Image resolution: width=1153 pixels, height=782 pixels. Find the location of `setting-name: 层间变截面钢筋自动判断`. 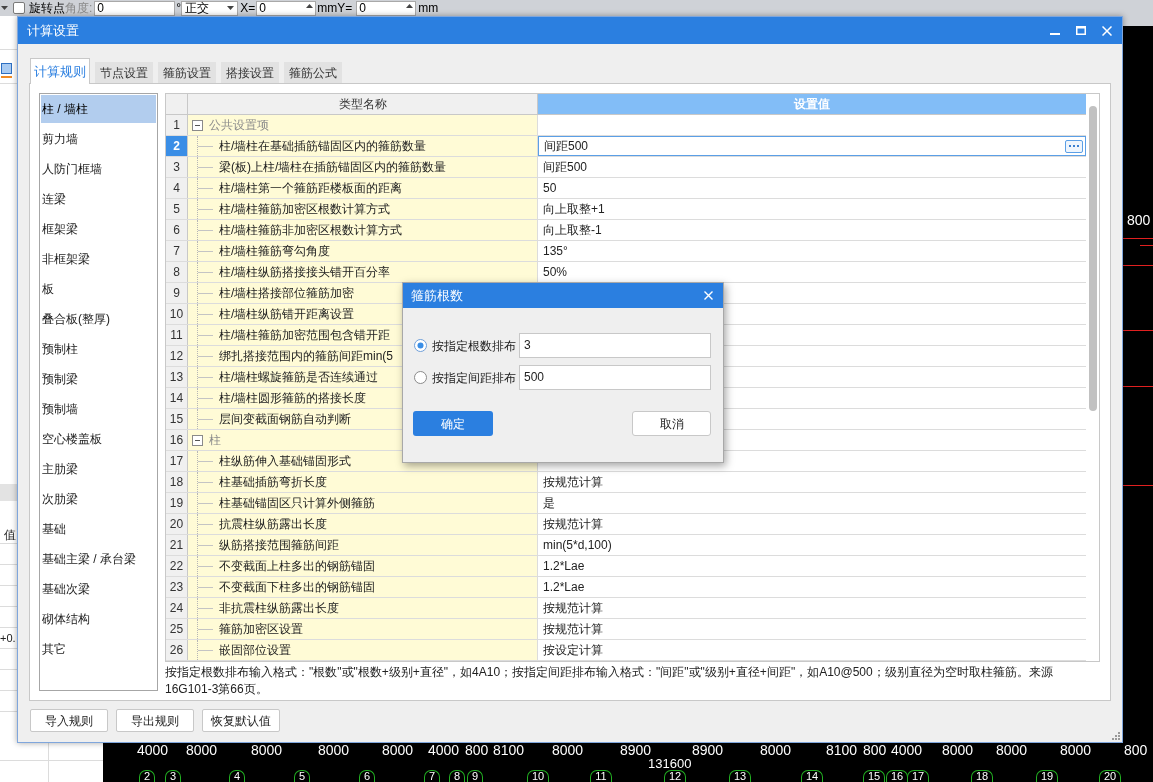

setting-name: 层间变截面钢筋自动判断 is located at coordinates (285, 419).